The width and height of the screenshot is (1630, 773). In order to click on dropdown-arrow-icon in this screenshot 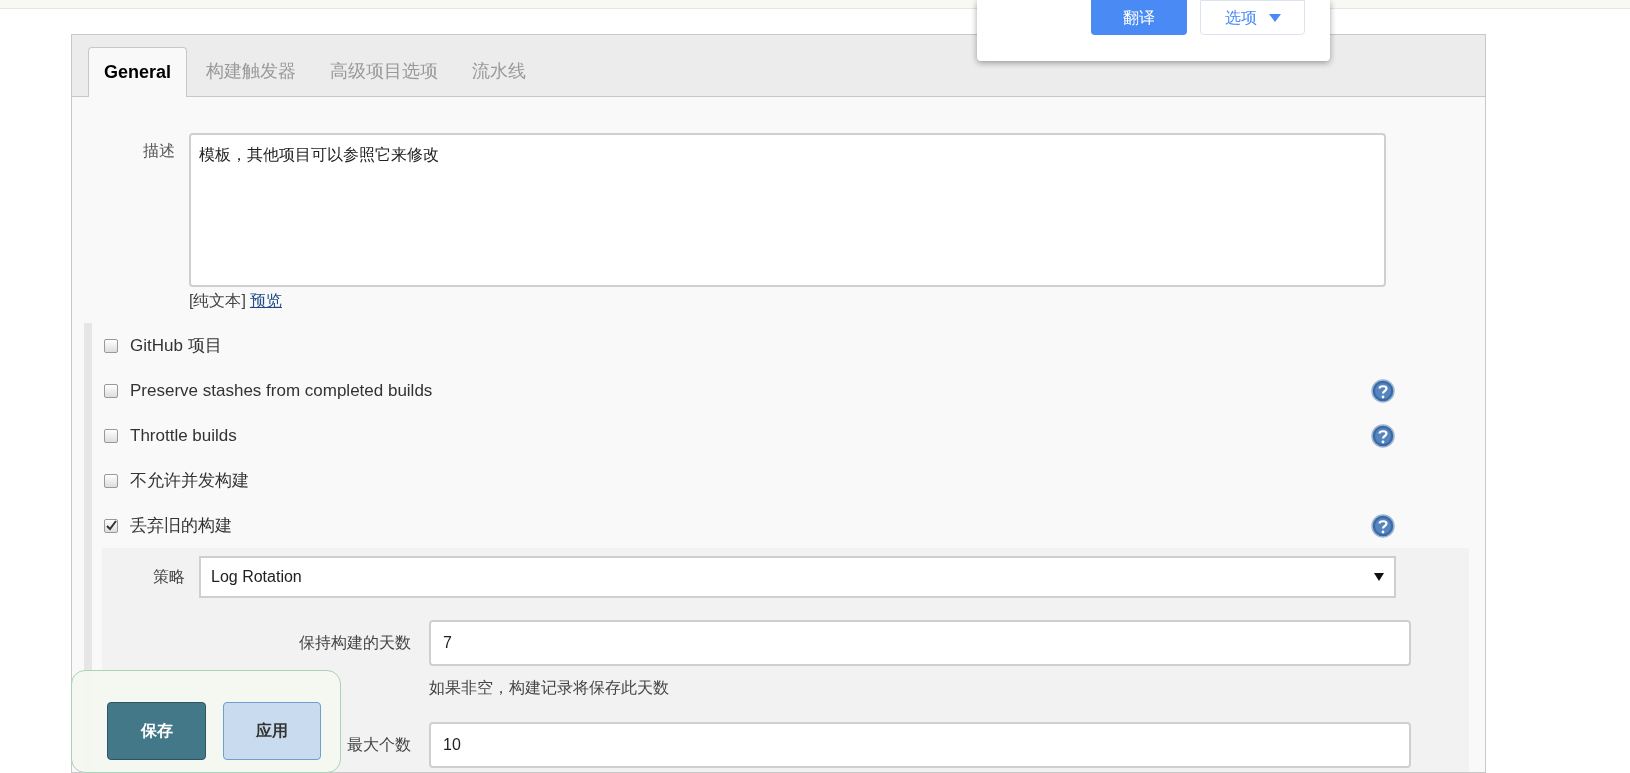, I will do `click(1379, 577)`.